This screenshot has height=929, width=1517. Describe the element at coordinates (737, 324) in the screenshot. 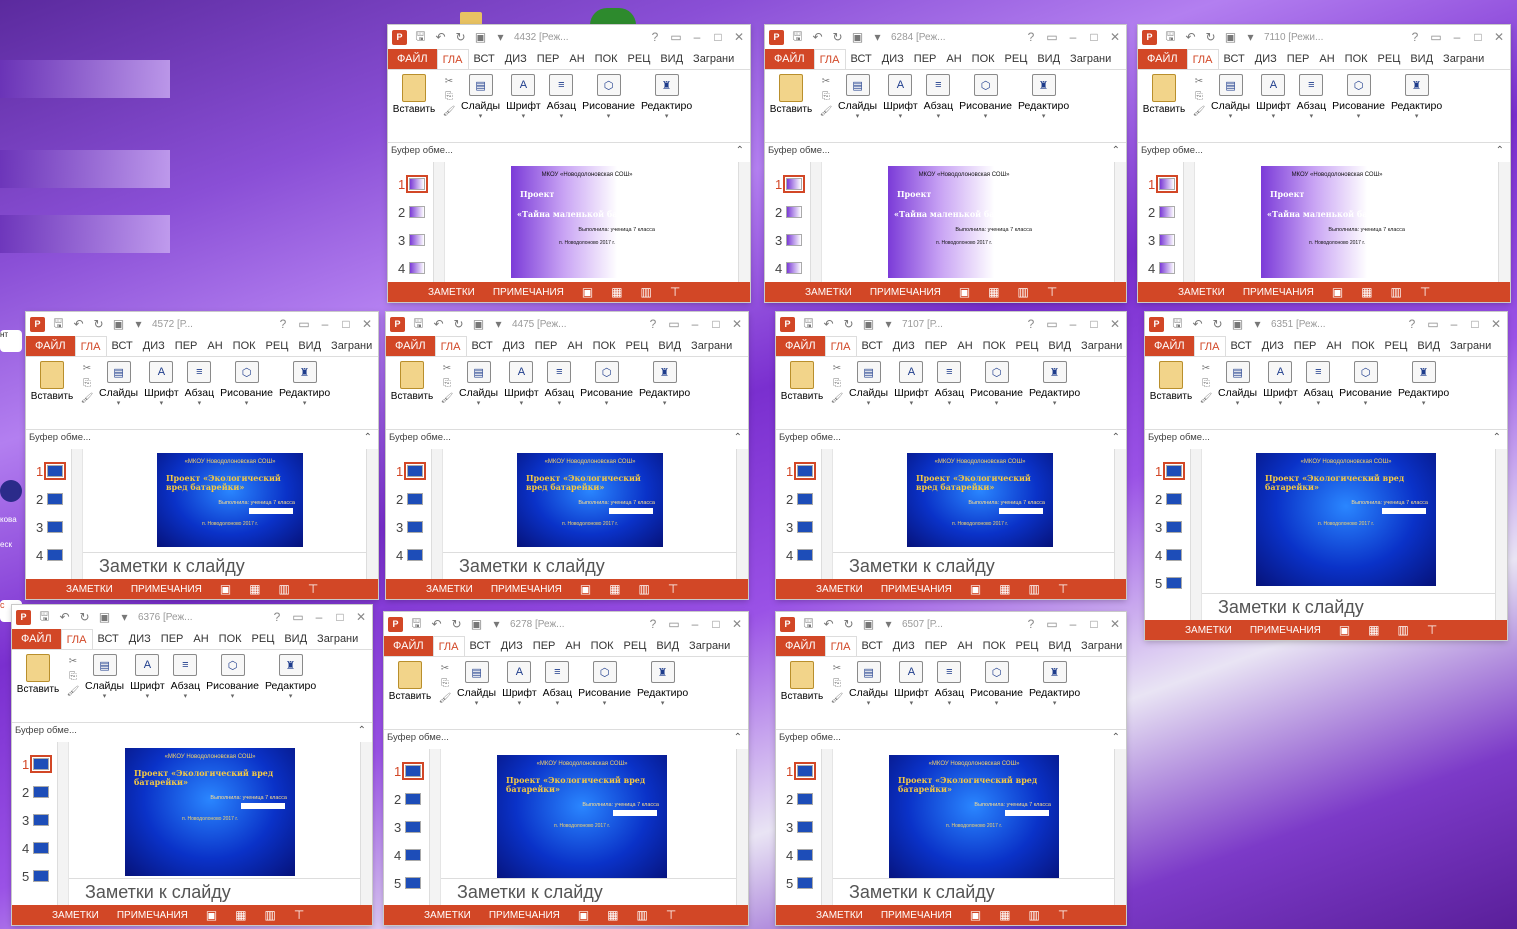

I see `close-icon: ✕` at that location.